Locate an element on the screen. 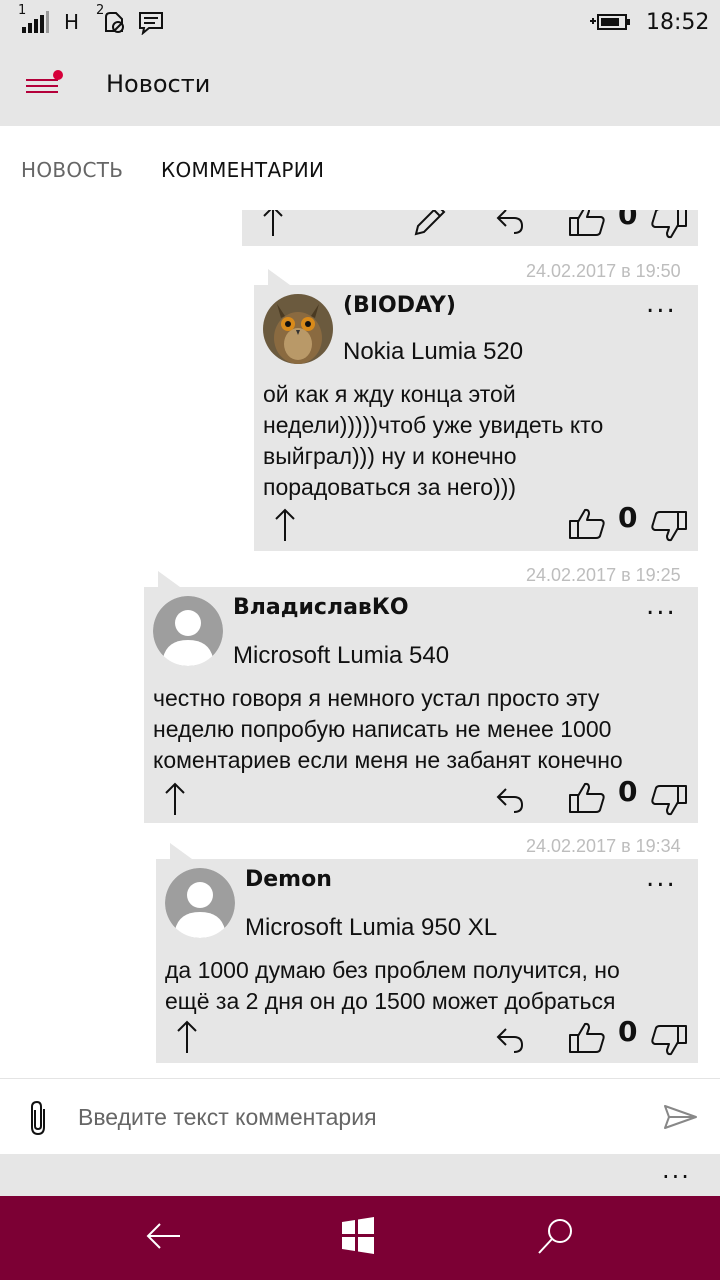 The image size is (720, 1280). clock: 18:52 is located at coordinates (678, 22).